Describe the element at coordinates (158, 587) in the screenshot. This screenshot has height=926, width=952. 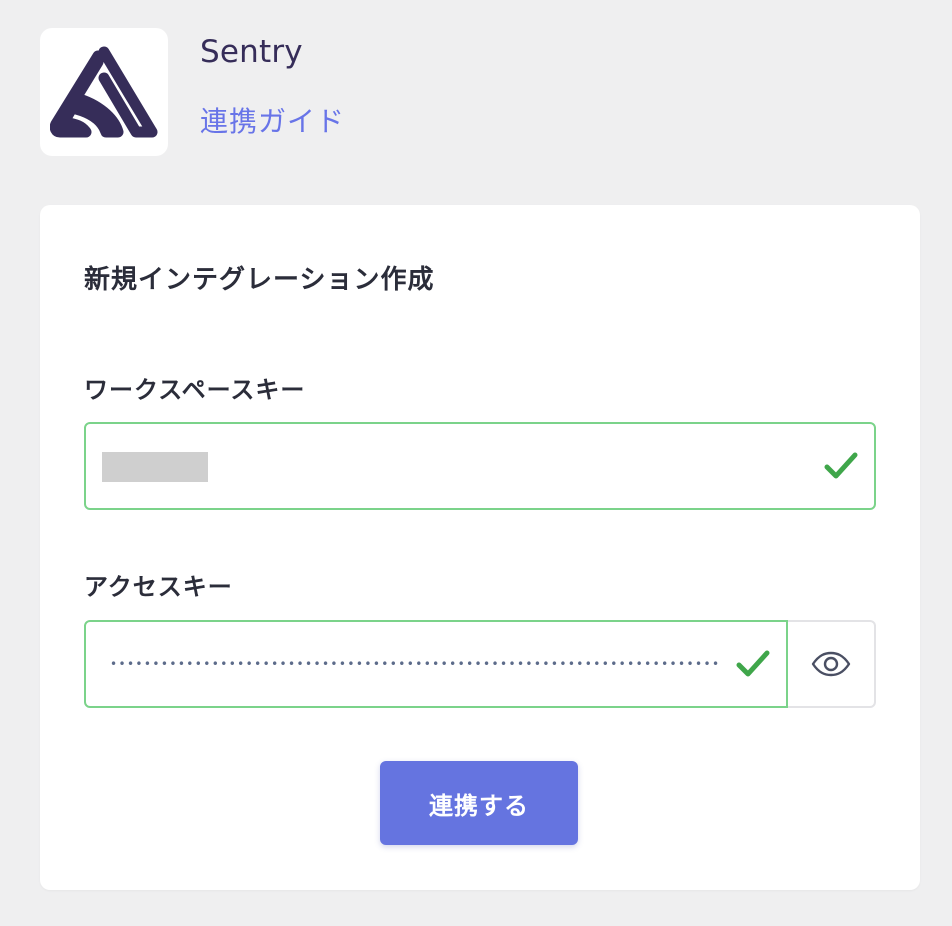
I see `access-key-label: アクセスキー` at that location.